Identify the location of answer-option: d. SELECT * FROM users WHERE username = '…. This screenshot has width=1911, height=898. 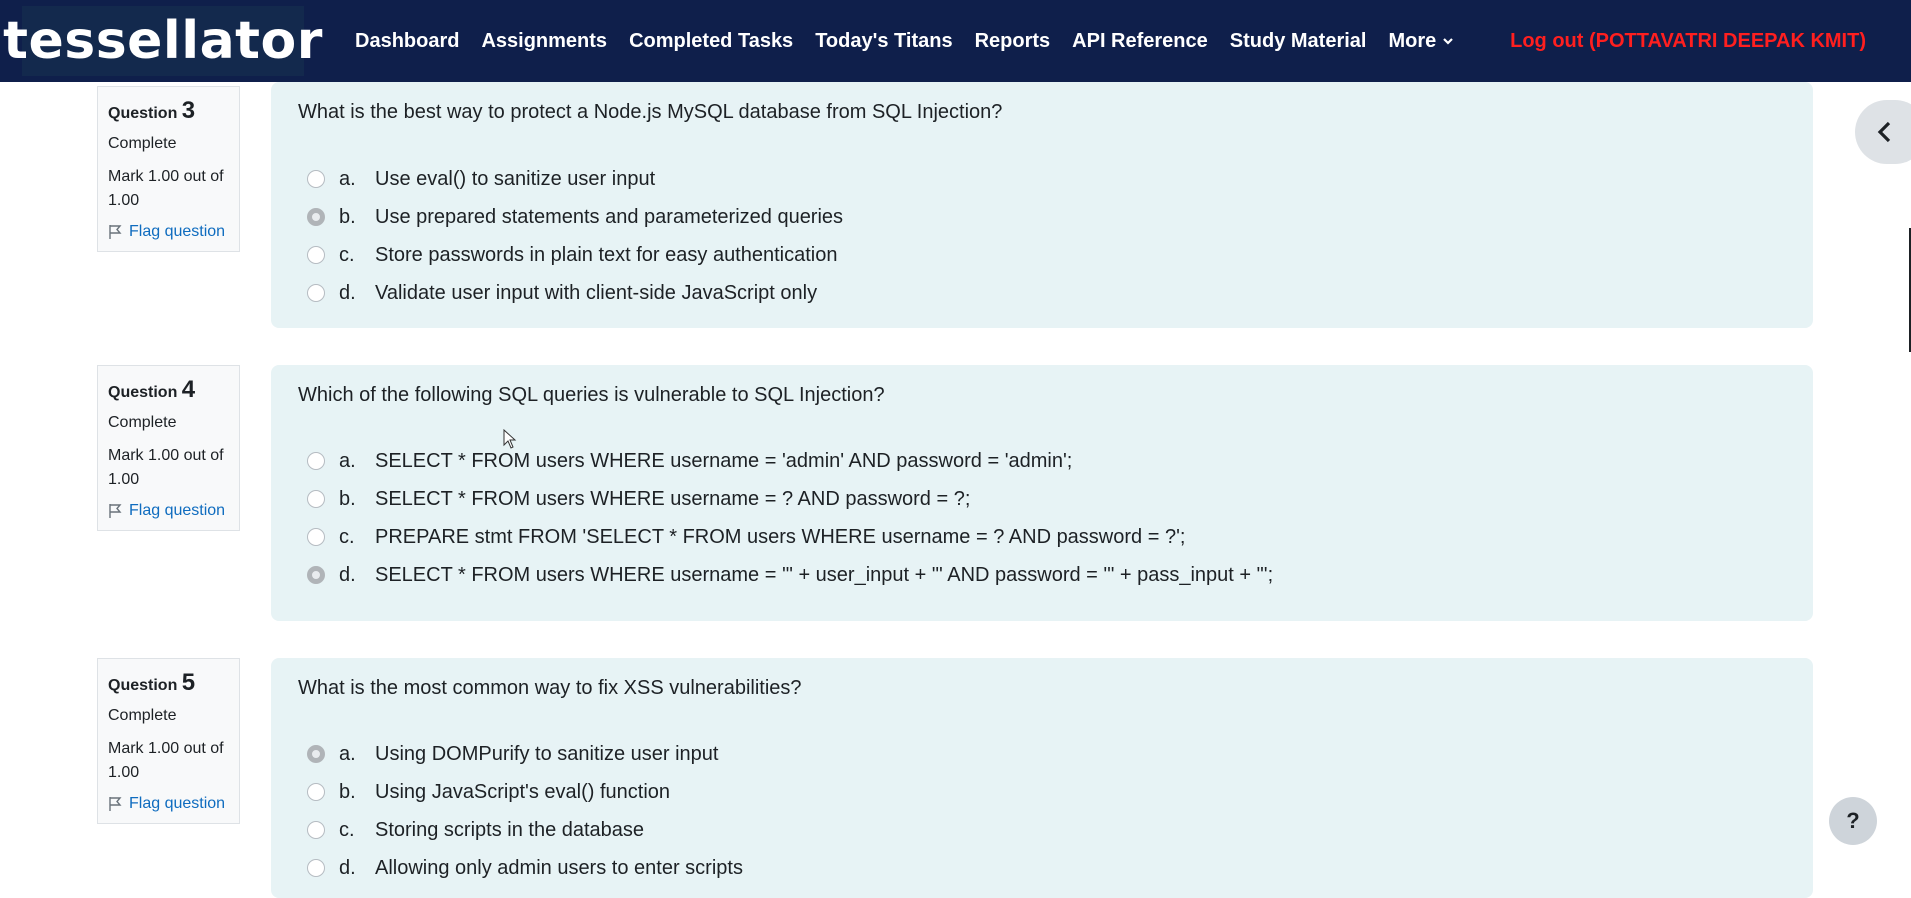
(1055, 575).